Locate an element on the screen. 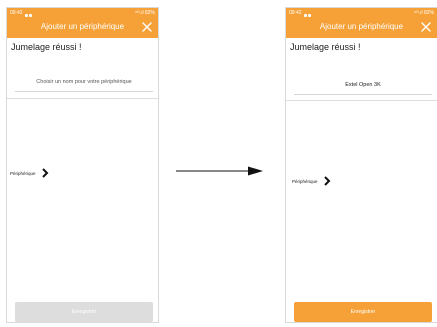 The width and height of the screenshot is (437, 327). device-name-input: Extel Open 3K is located at coordinates (363, 85).